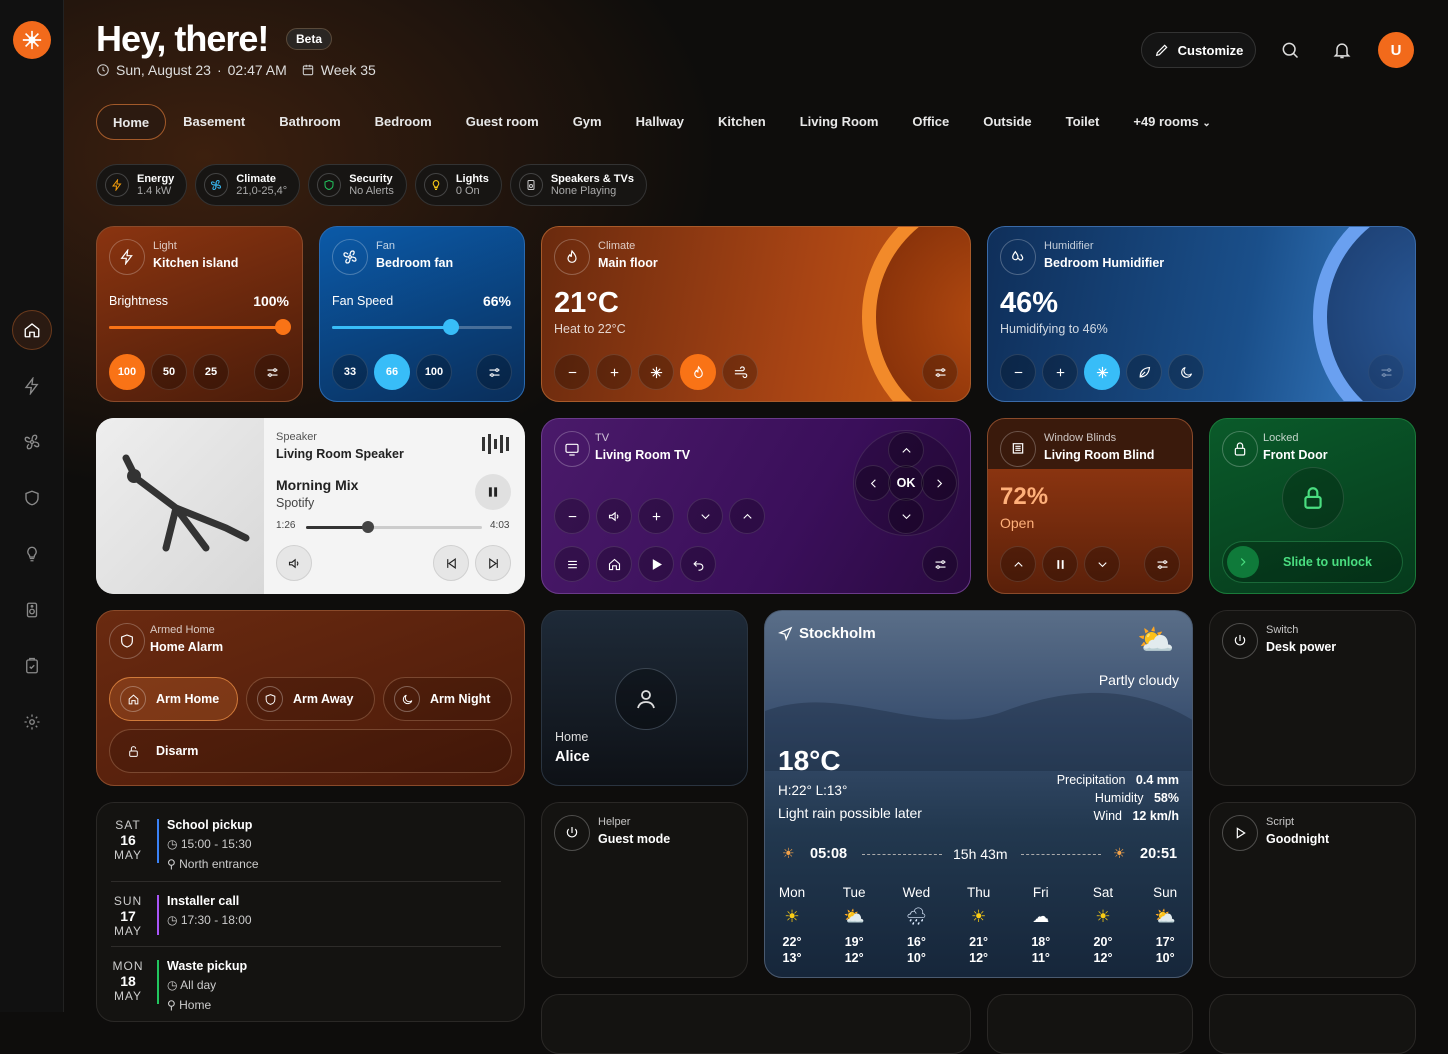 The image size is (1448, 1054). What do you see at coordinates (214, 122) in the screenshot?
I see `tab-basement: Basement` at bounding box center [214, 122].